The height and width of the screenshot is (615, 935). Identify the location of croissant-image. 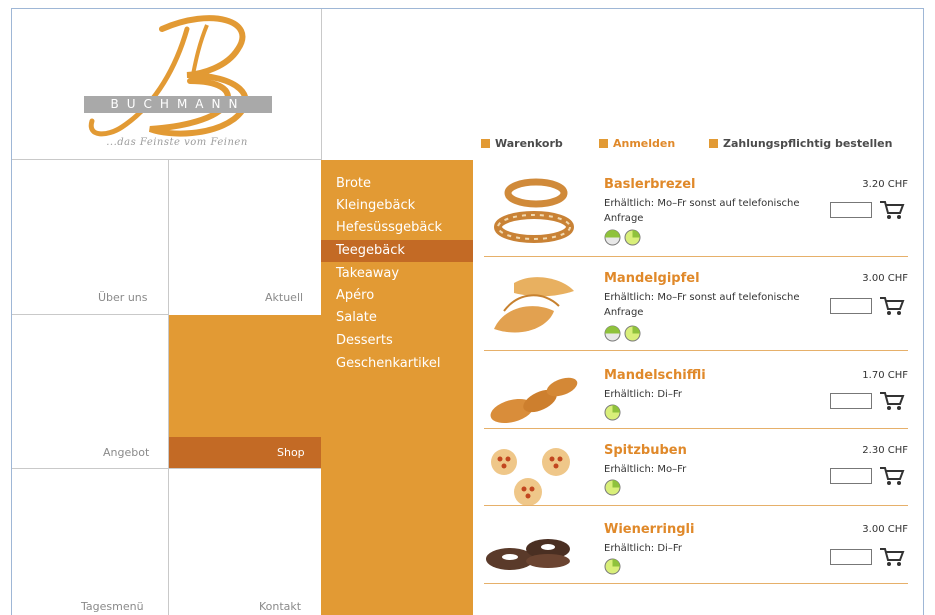
(534, 305).